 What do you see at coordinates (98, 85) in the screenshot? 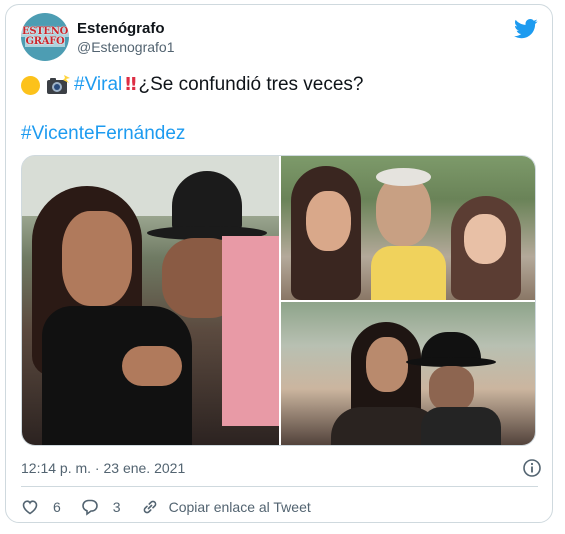
I see `hashtag-viral: #Viral` at bounding box center [98, 85].